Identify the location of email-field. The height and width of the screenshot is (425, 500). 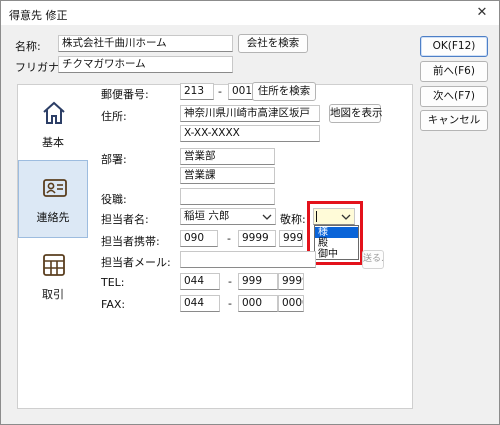
(248, 259).